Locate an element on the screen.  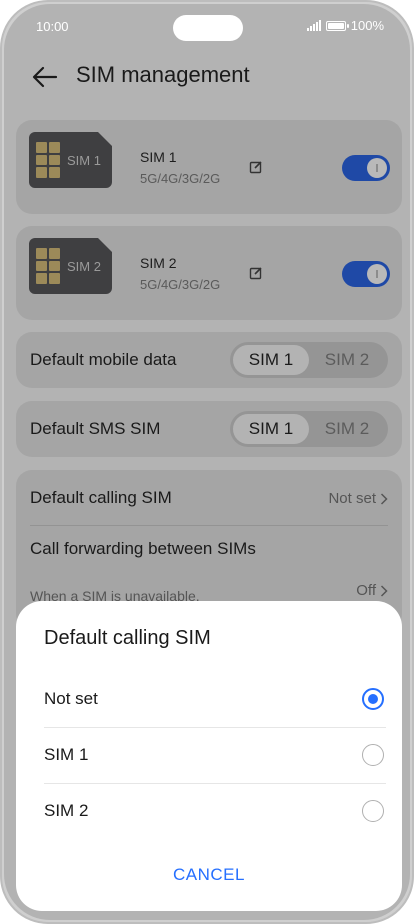
sim-2-toggle is located at coordinates (366, 274).